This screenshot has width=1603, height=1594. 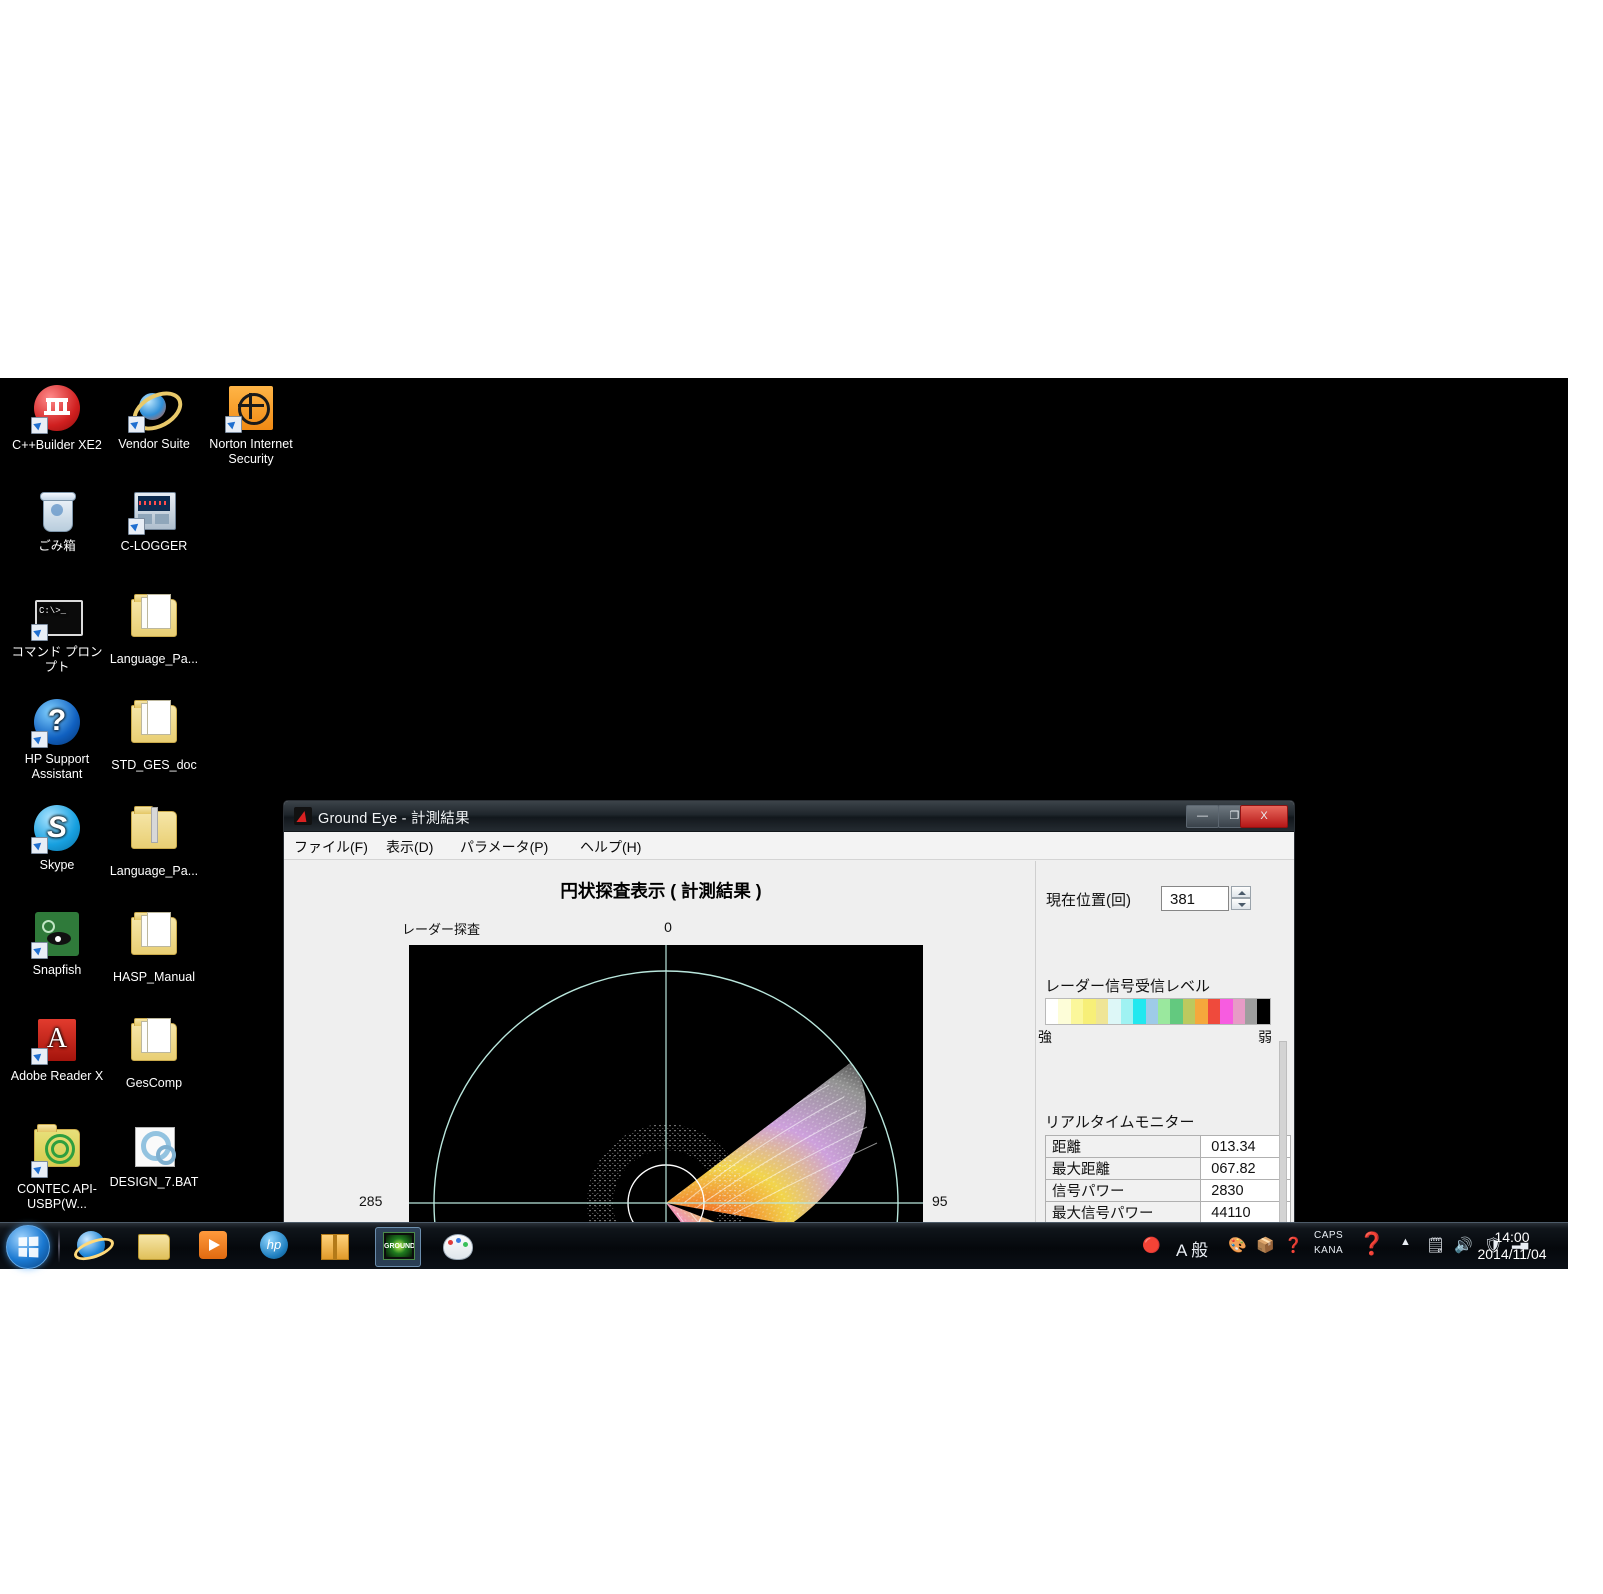 I want to click on desktop-icon-recycle-bin: ごみ箱, so click(x=57, y=520).